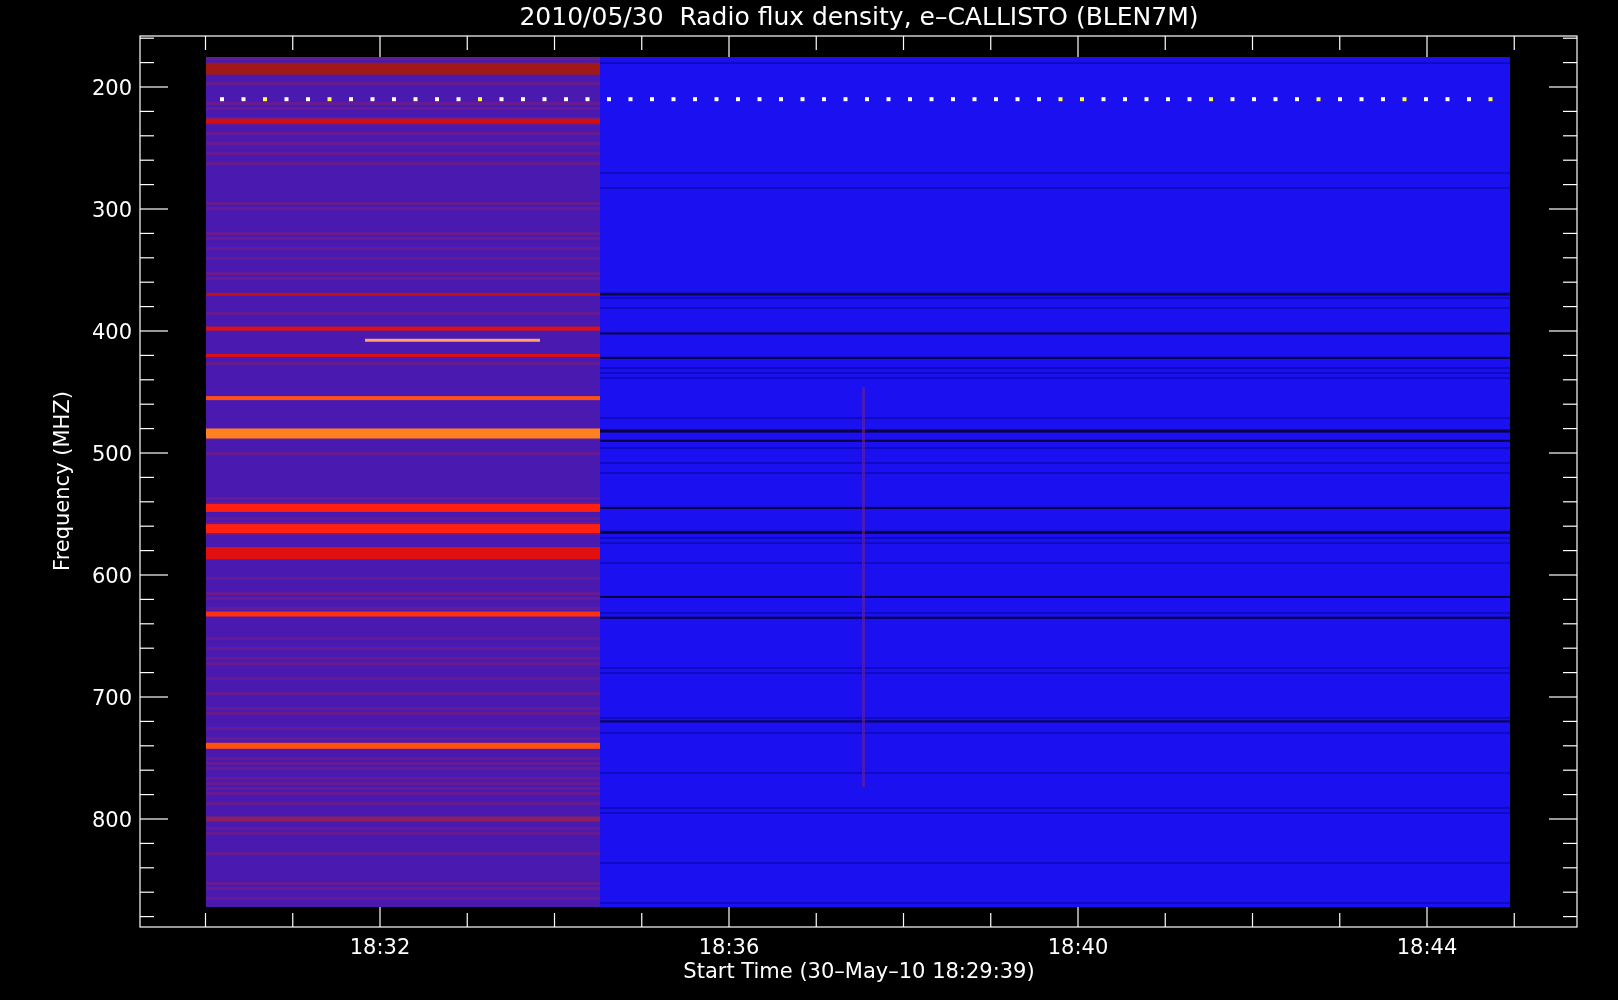 This screenshot has height=1000, width=1618. What do you see at coordinates (380, 947) in the screenshot?
I see `x-tick-label: 18:32` at bounding box center [380, 947].